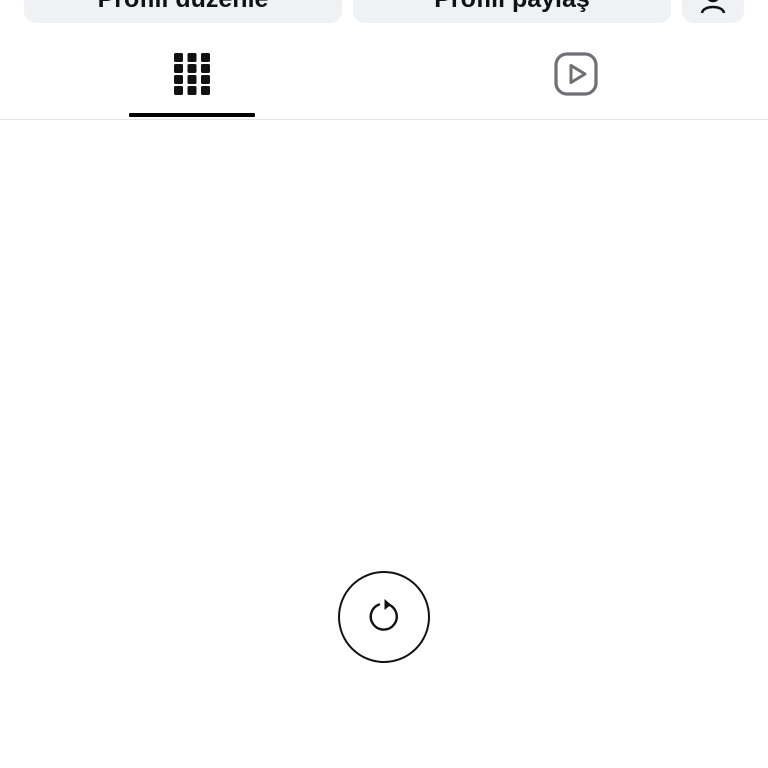 This screenshot has width=768, height=768. I want to click on refresh-button, so click(384, 617).